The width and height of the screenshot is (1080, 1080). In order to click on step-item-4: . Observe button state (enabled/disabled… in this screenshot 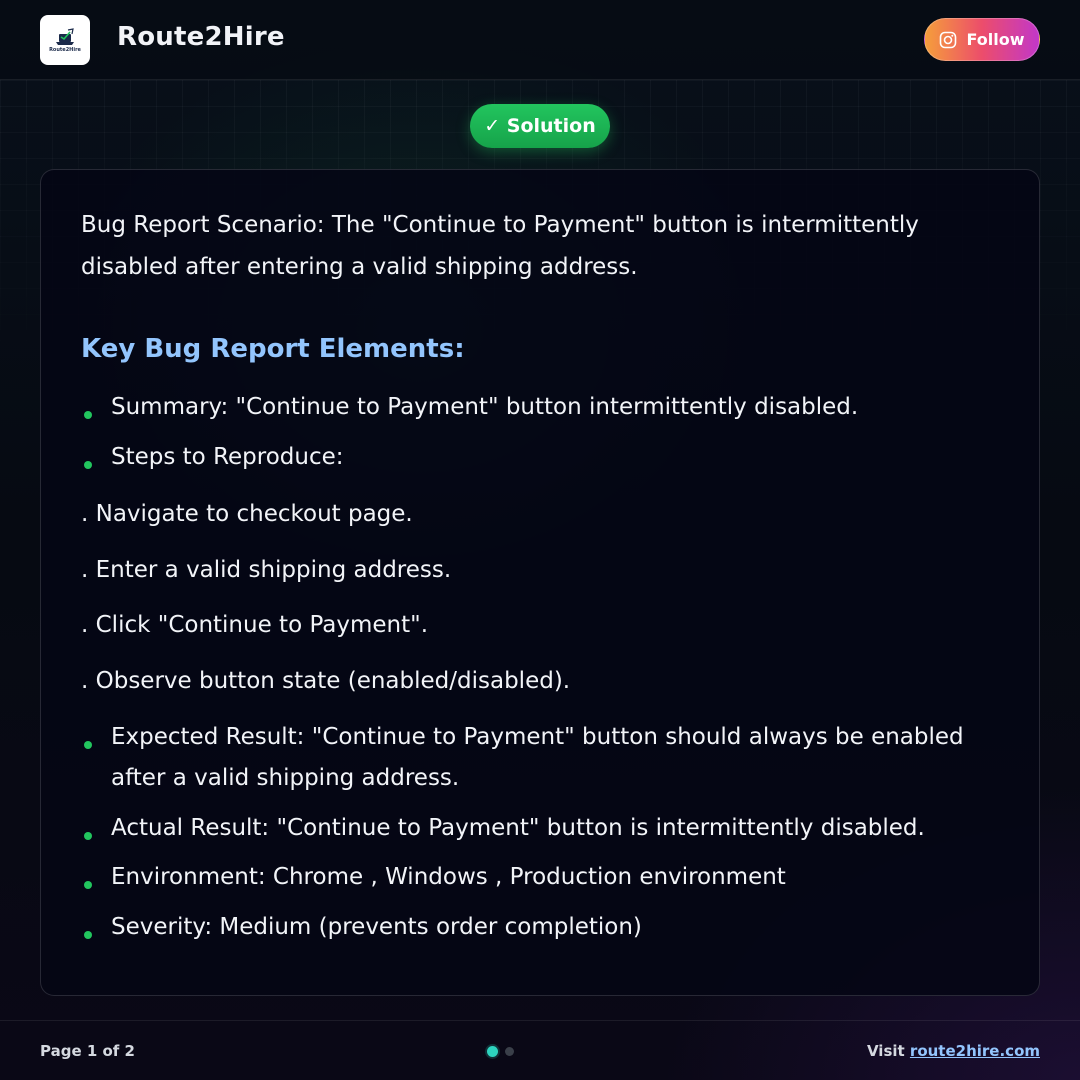, I will do `click(326, 681)`.